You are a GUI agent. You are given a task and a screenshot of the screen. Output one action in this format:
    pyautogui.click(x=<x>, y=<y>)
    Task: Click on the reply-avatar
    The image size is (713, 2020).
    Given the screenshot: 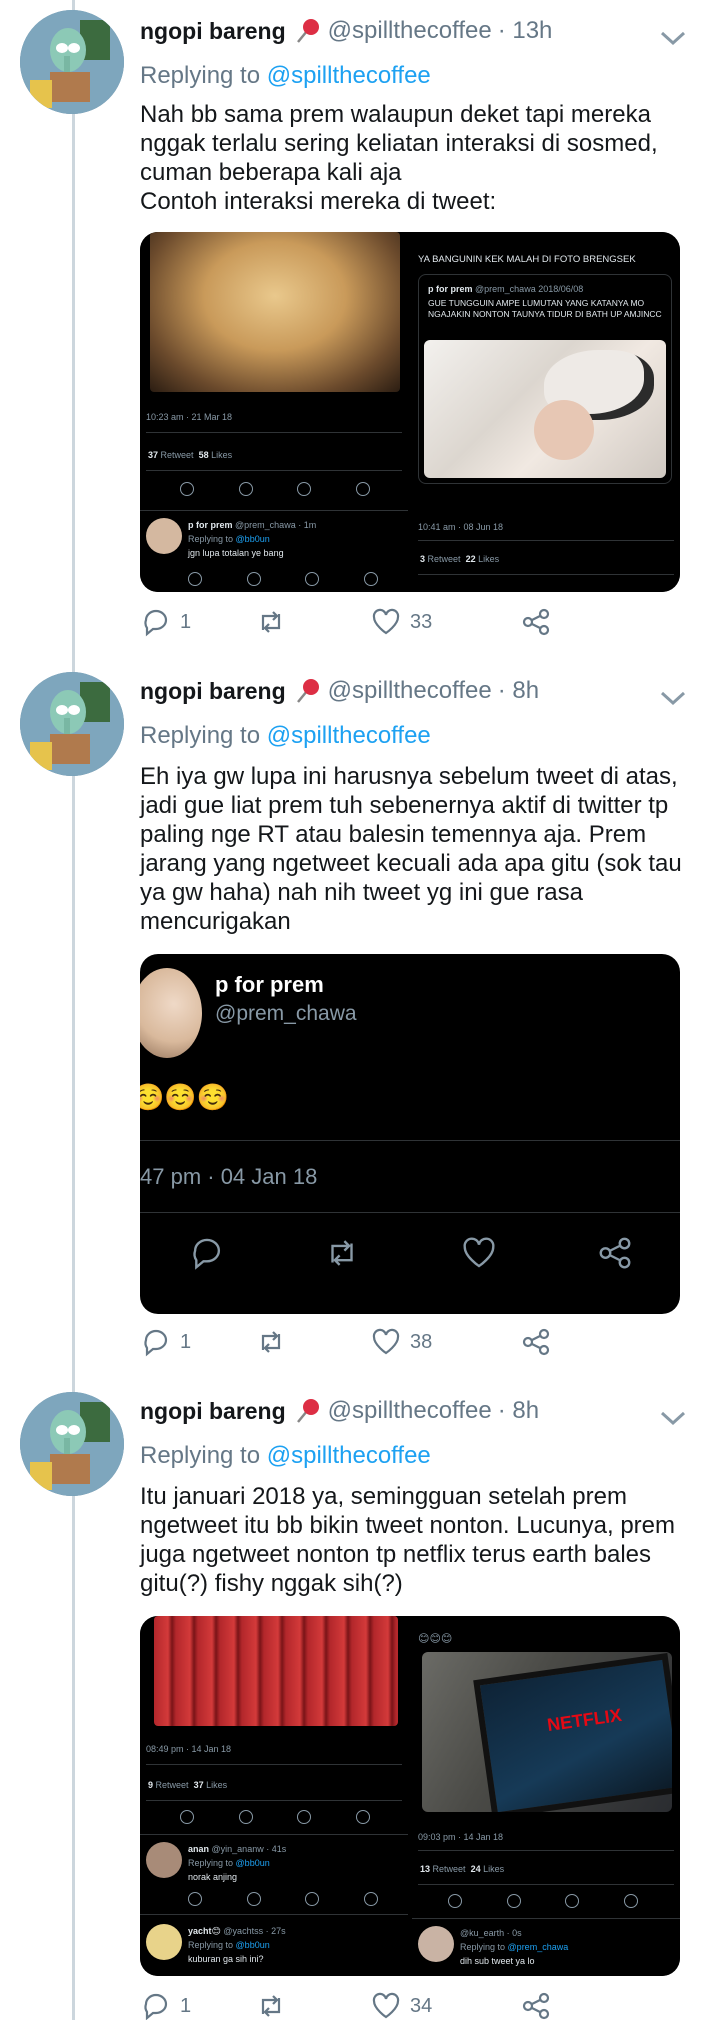 What is the action you would take?
    pyautogui.click(x=164, y=536)
    